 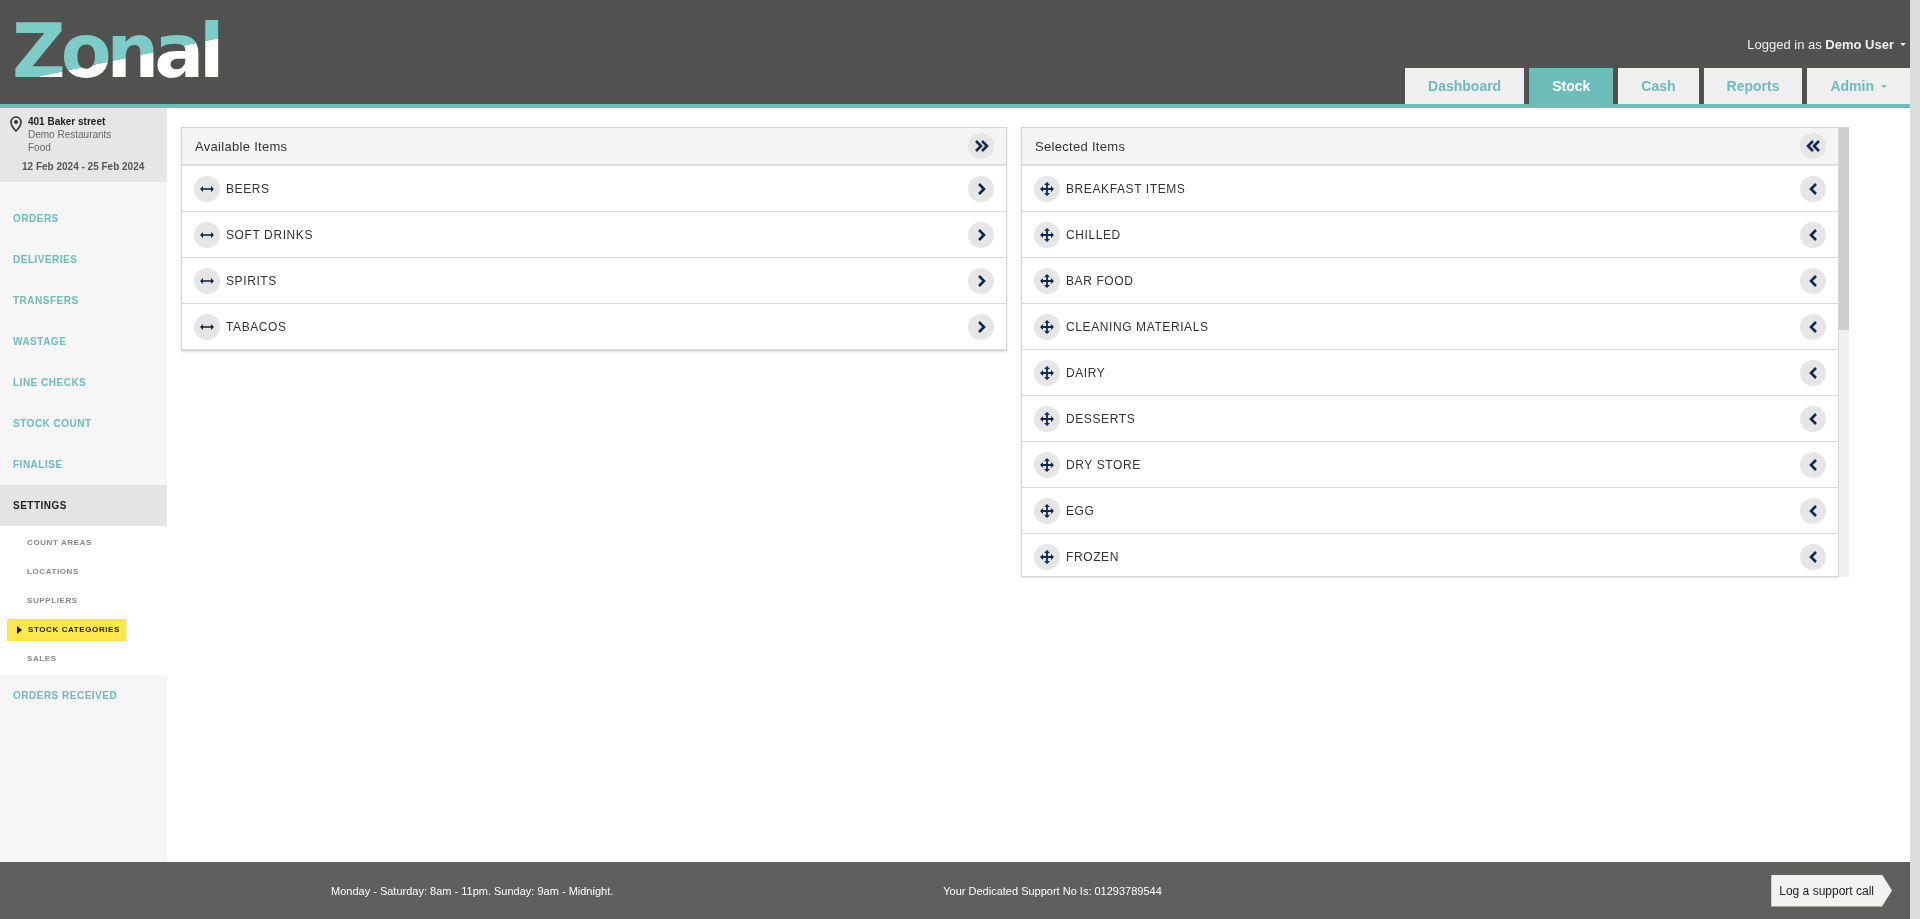 I want to click on list-row: CHILLED, so click(x=1430, y=235).